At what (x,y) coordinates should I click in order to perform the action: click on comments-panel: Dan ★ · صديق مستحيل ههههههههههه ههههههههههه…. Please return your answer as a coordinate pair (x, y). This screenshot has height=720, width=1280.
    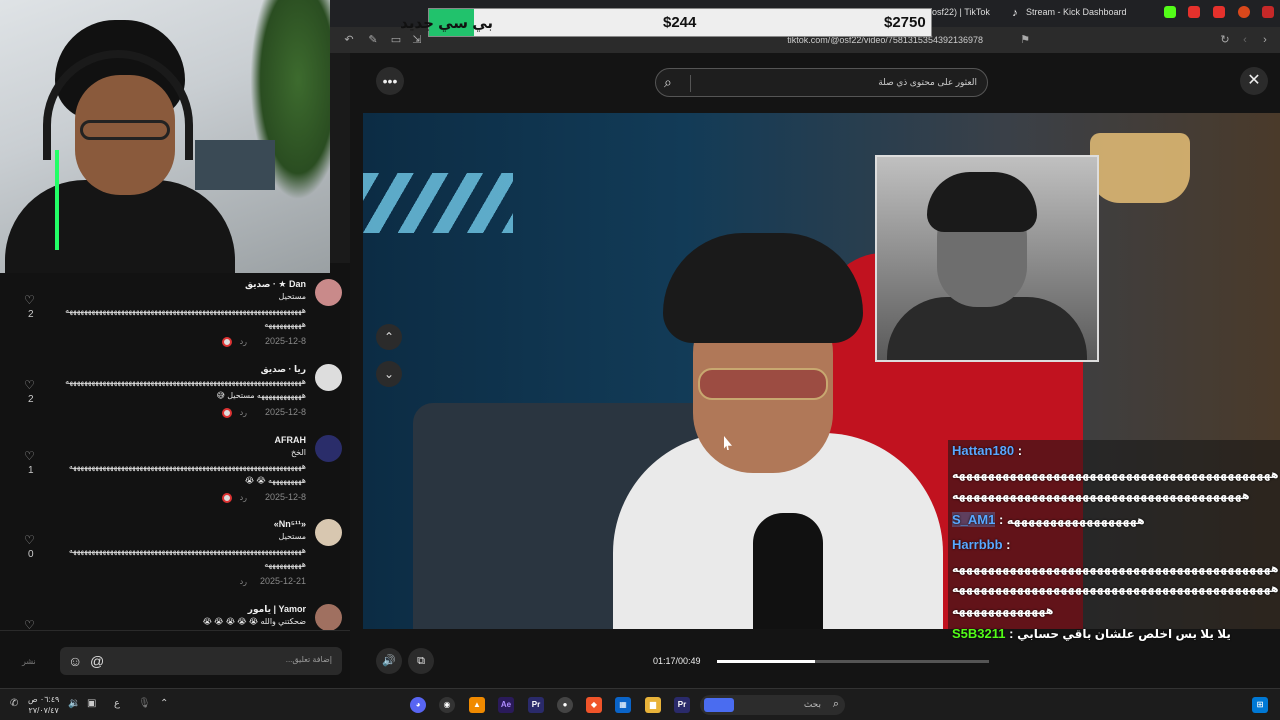
    Looking at the image, I should click on (175, 451).